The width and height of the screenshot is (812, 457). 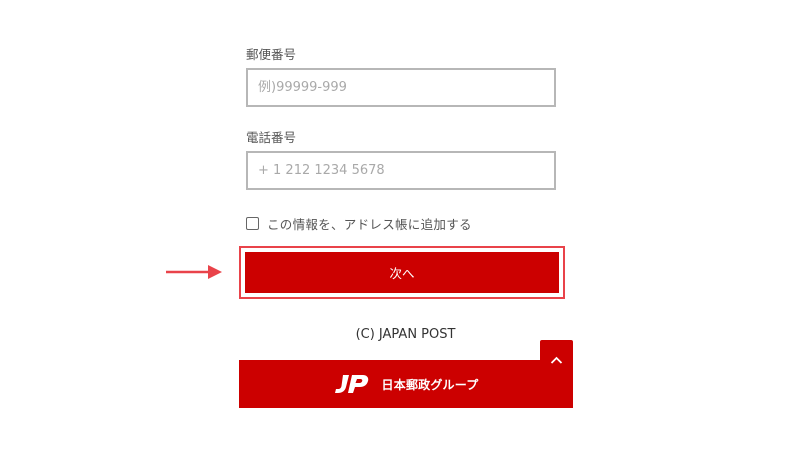 I want to click on save-to-address-book-option: この情報を、アドレス帳に追加する, so click(x=359, y=223).